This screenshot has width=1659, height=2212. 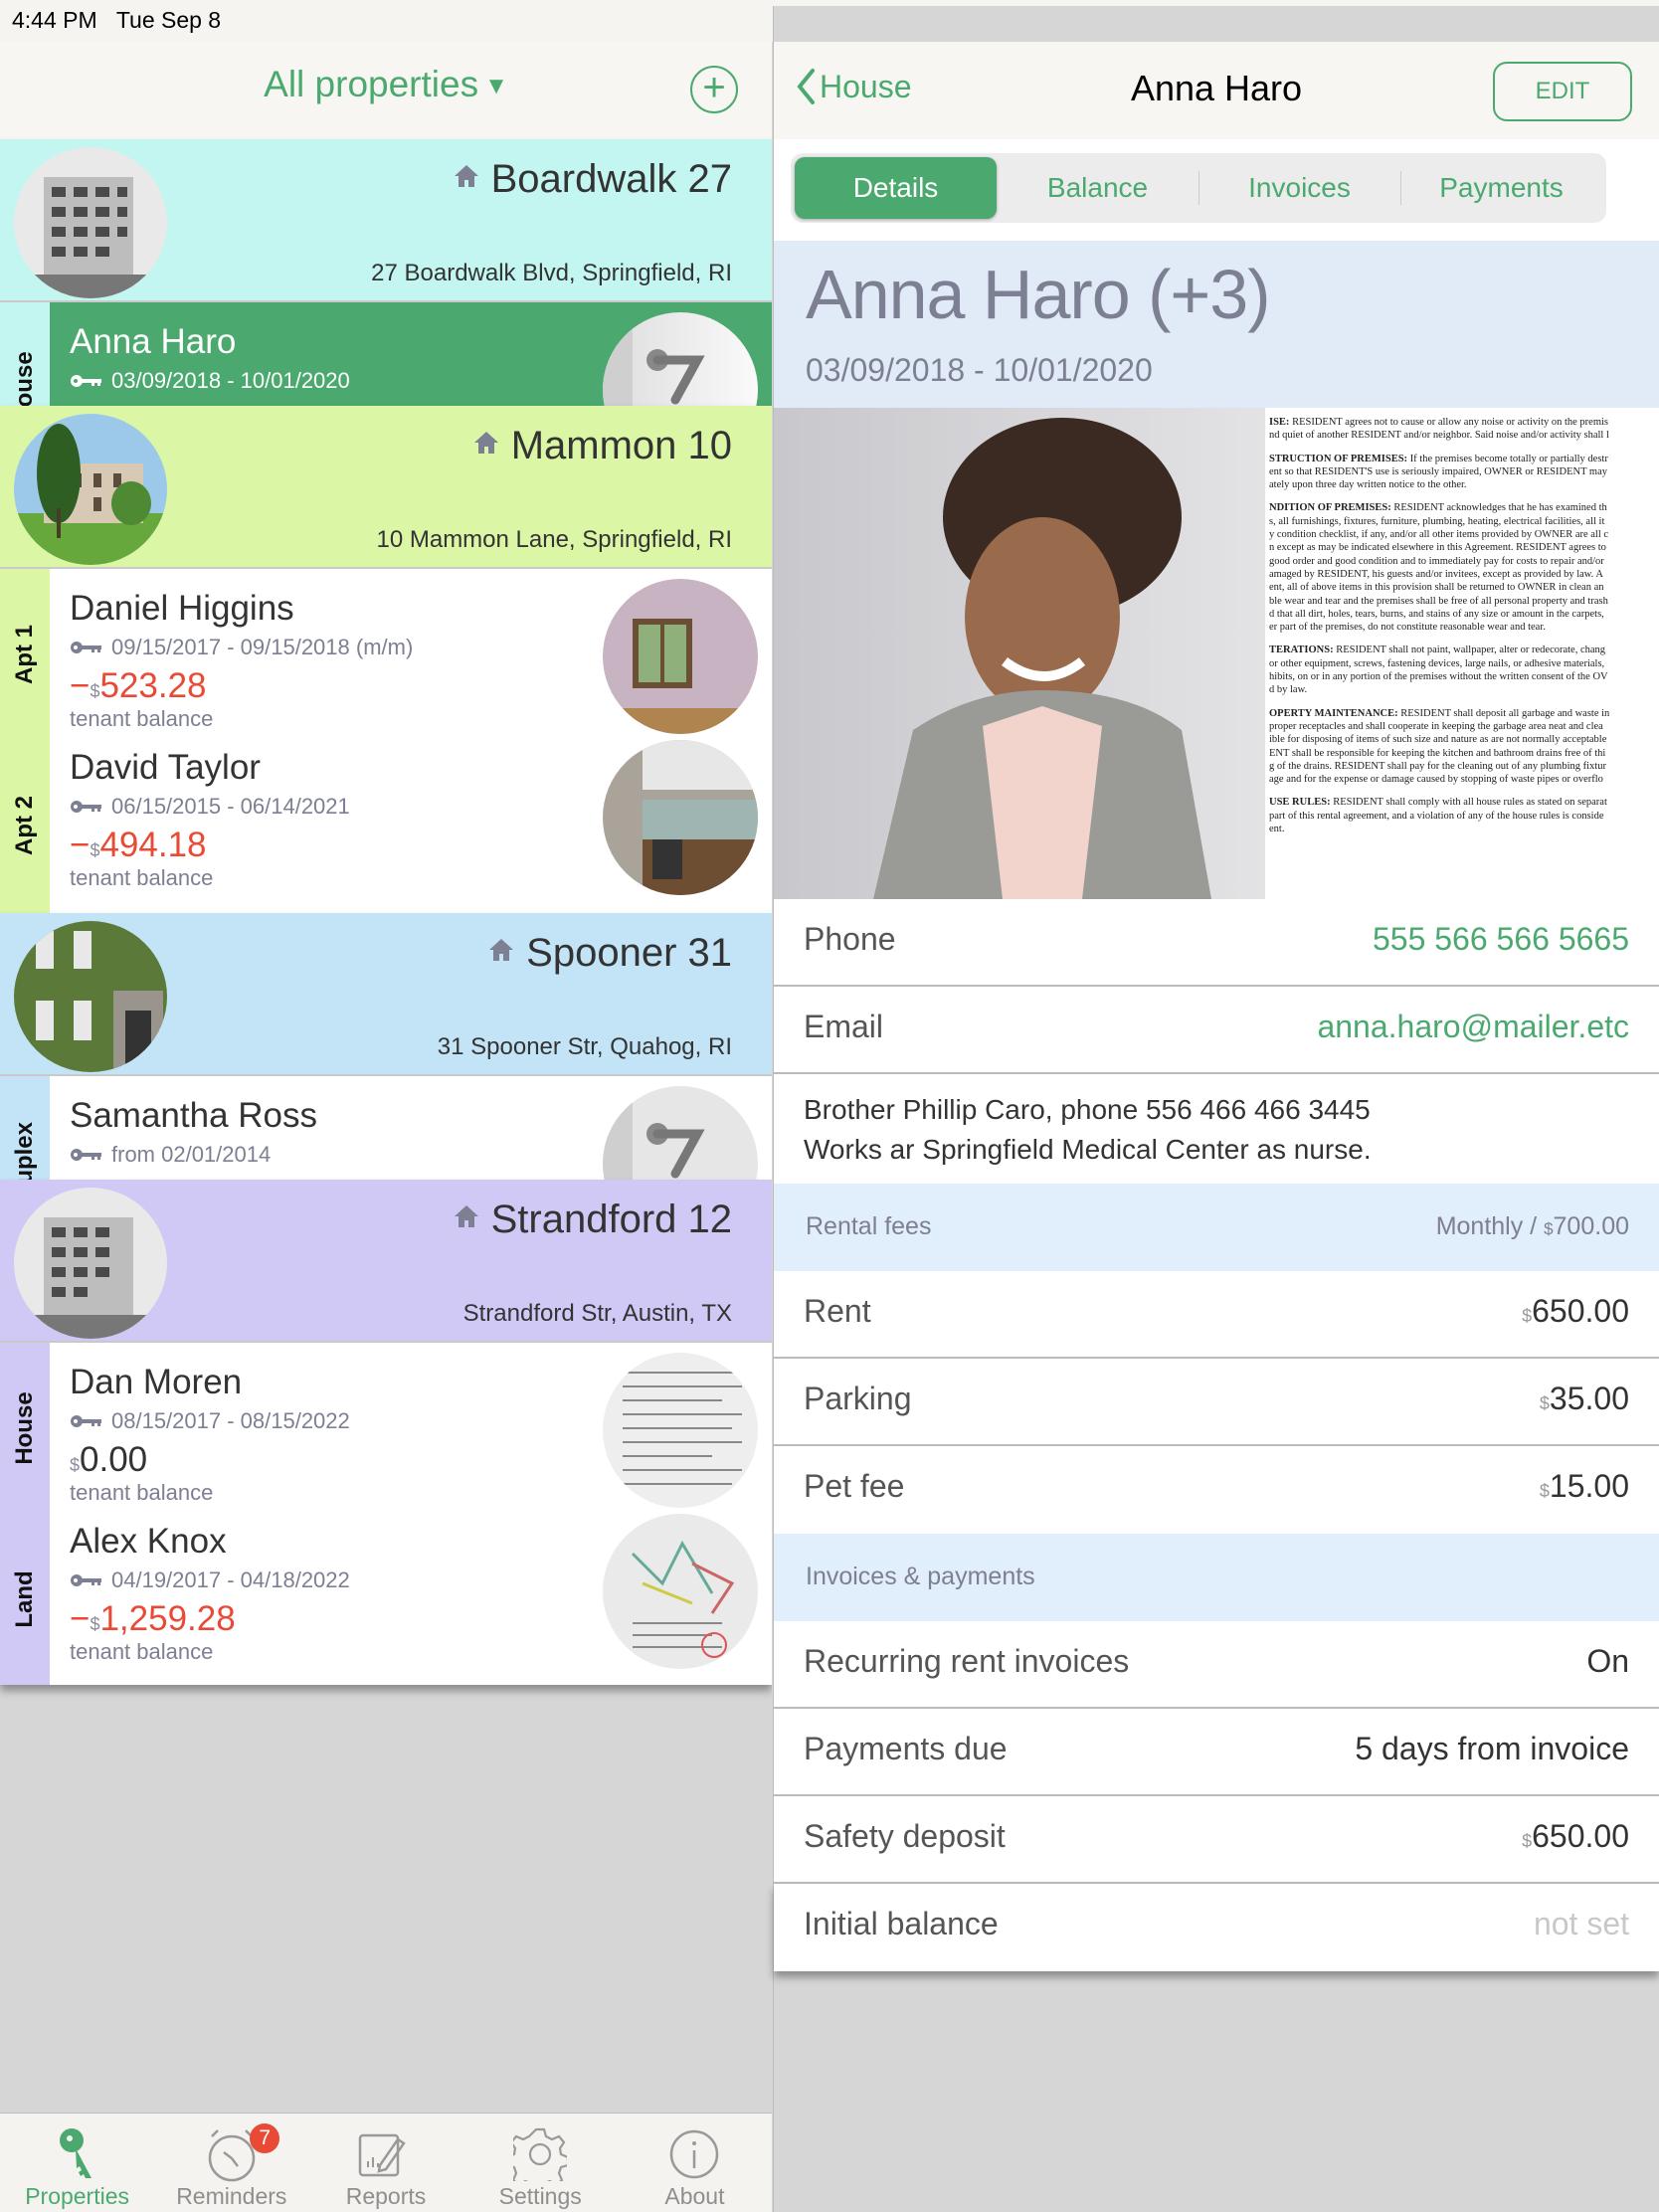 I want to click on tenant-name: Daniel Higgins, so click(x=182, y=608).